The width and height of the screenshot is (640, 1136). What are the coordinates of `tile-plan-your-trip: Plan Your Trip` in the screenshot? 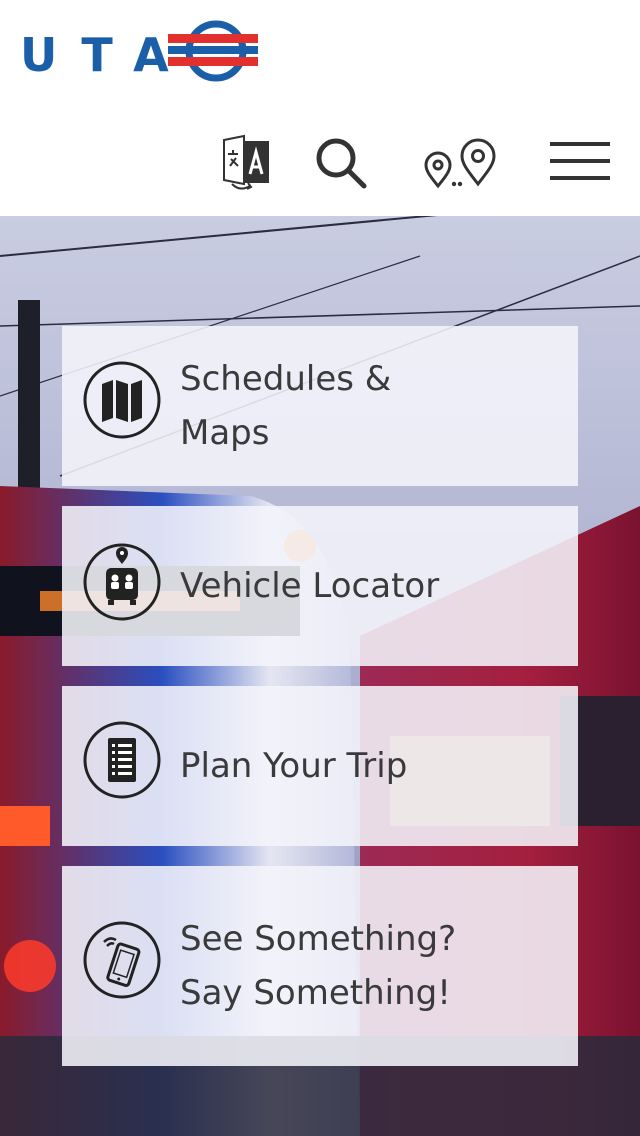 It's located at (320, 766).